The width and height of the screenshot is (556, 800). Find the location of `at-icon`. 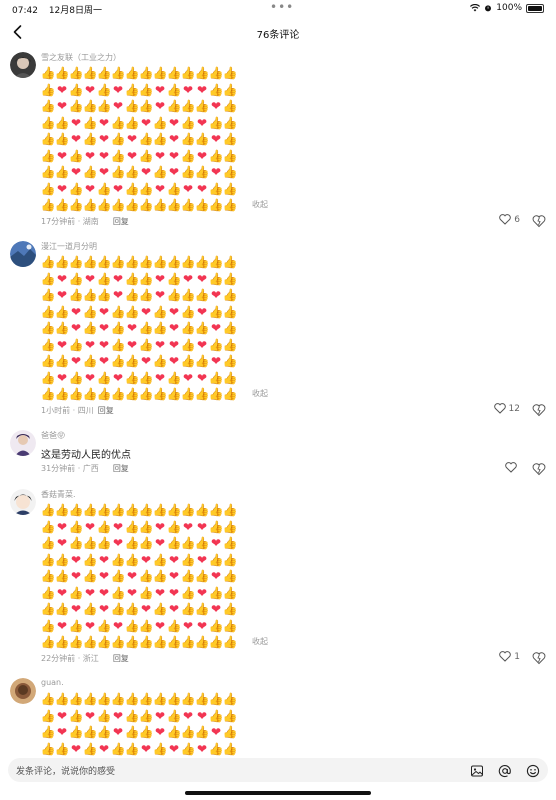

at-icon is located at coordinates (505, 771).